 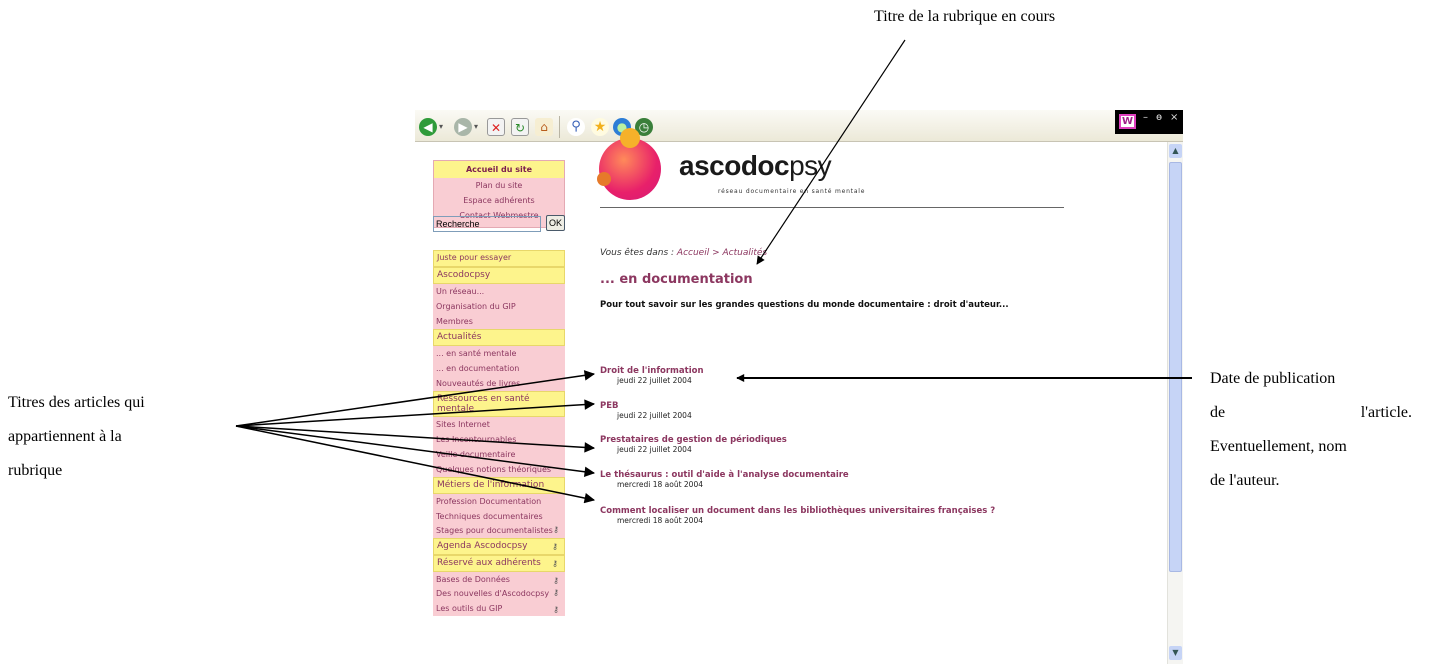 What do you see at coordinates (499, 579) in the screenshot?
I see `nav-item: Bases de Données ⚷` at bounding box center [499, 579].